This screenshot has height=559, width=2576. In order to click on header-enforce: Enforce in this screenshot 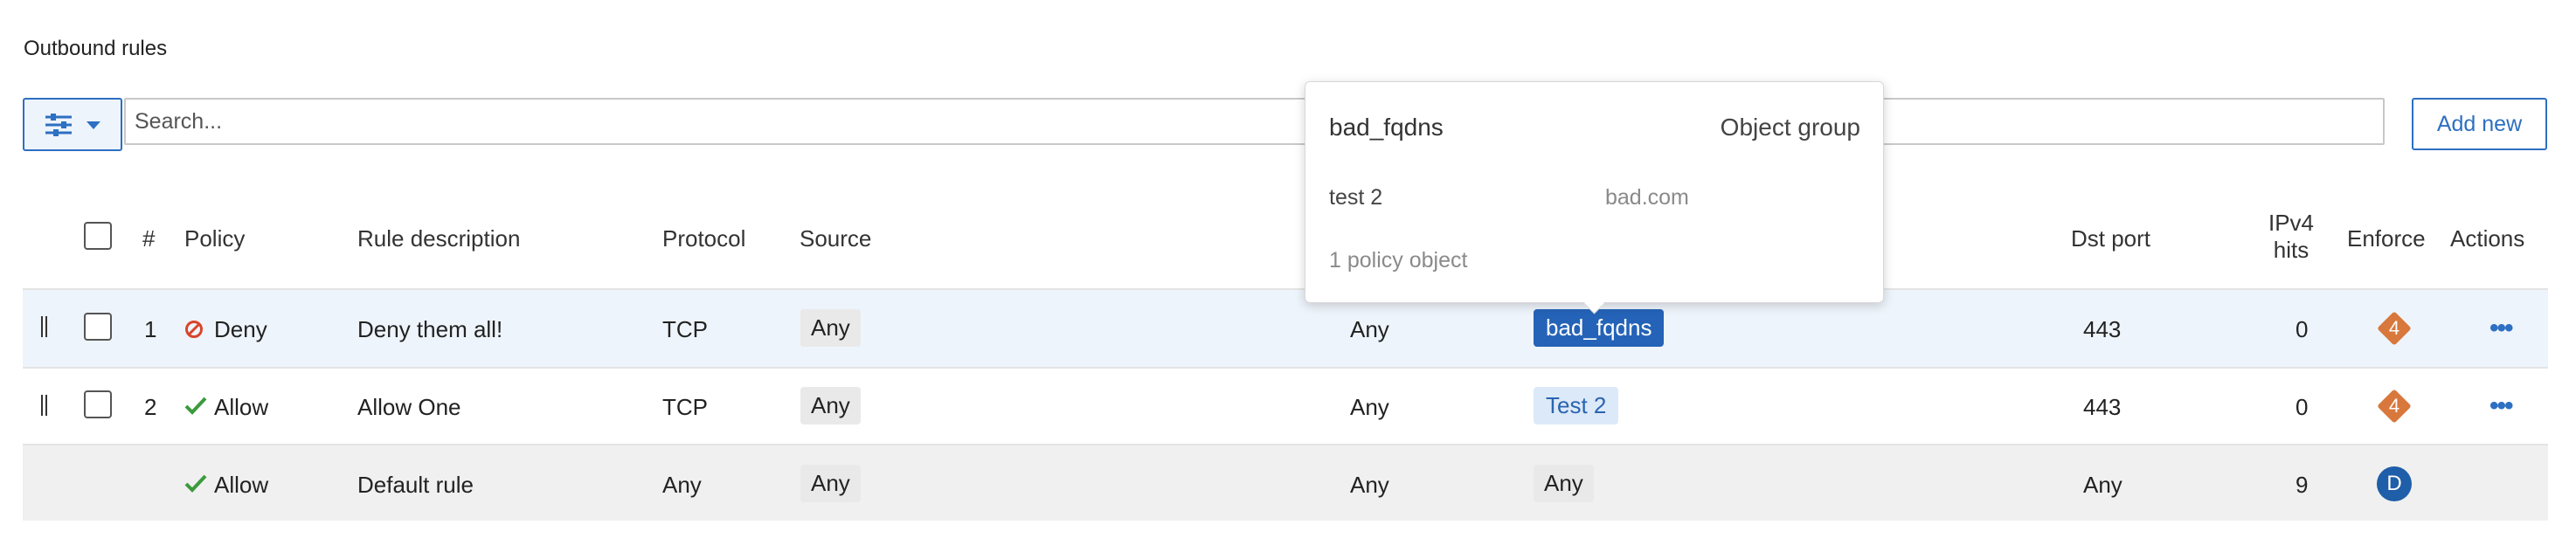, I will do `click(2386, 238)`.